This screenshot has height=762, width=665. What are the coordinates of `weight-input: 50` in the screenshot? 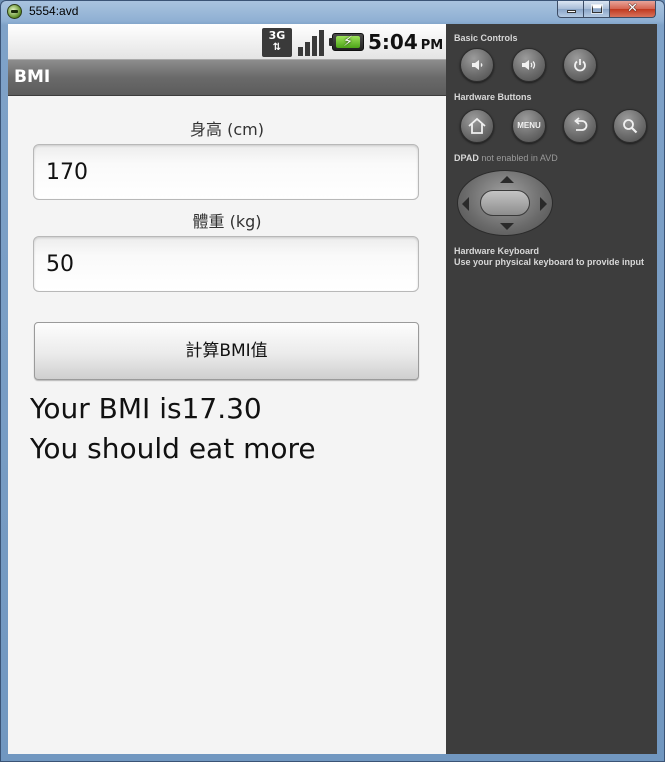 It's located at (226, 264).